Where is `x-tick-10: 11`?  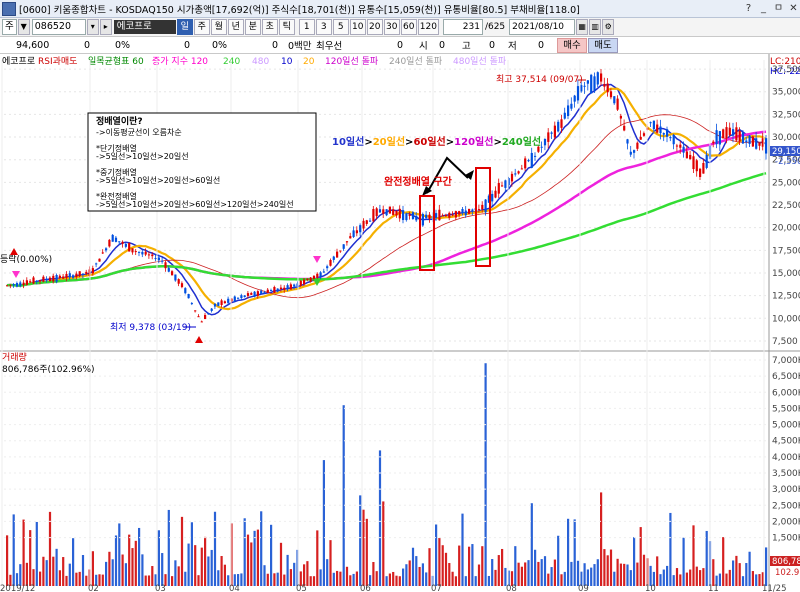 x-tick-10: 11 is located at coordinates (713, 588).